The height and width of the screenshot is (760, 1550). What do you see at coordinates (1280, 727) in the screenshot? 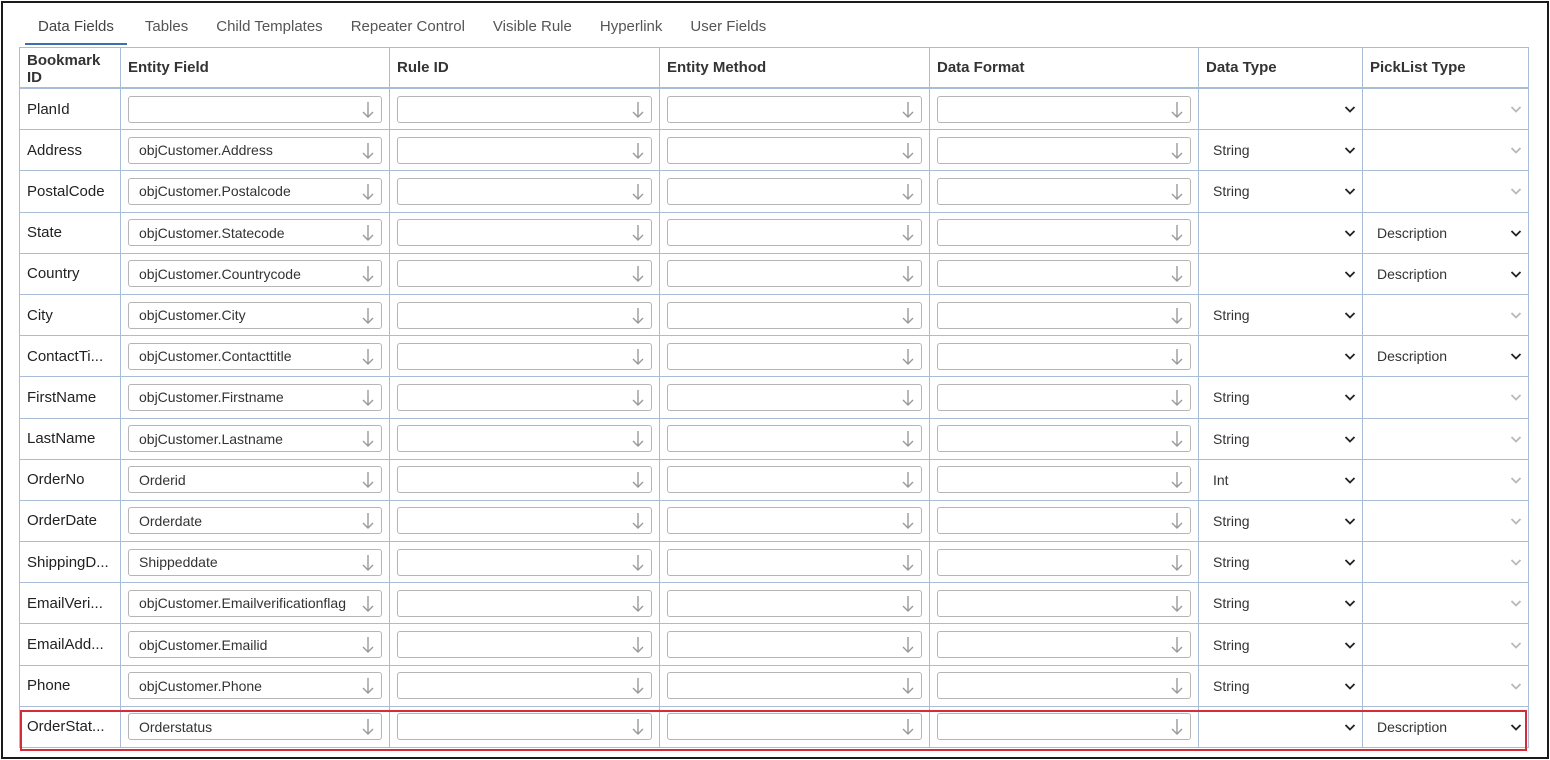
I see `data-type-select` at bounding box center [1280, 727].